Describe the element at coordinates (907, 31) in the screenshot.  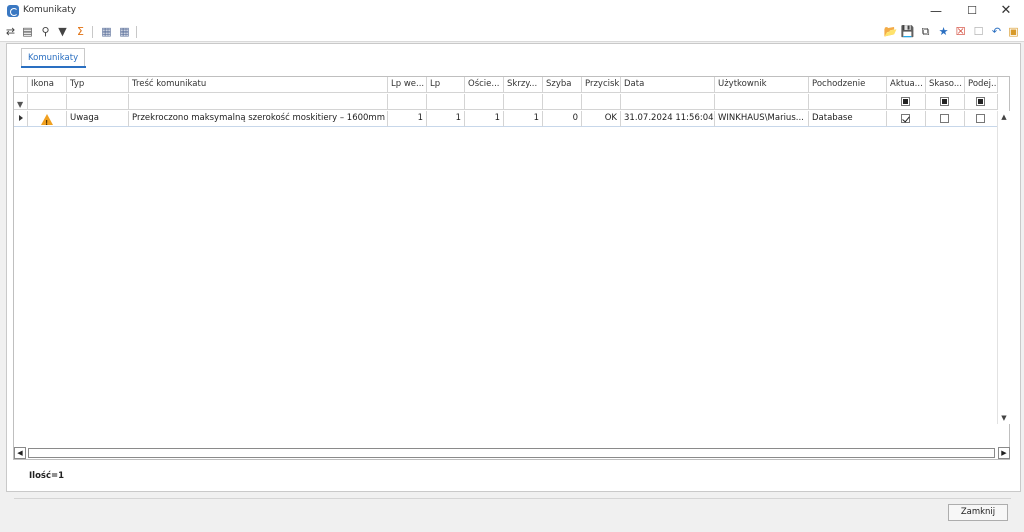
I see `save-icon: 💾` at that location.